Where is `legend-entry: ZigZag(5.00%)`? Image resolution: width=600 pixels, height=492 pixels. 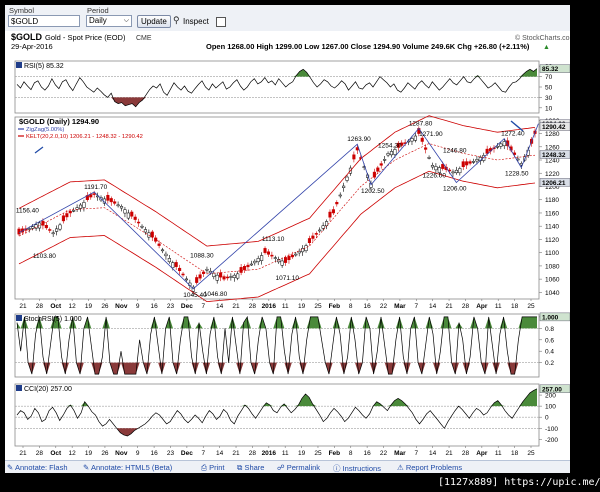
legend-entry: ZigZag(5.00%) is located at coordinates (45, 130).